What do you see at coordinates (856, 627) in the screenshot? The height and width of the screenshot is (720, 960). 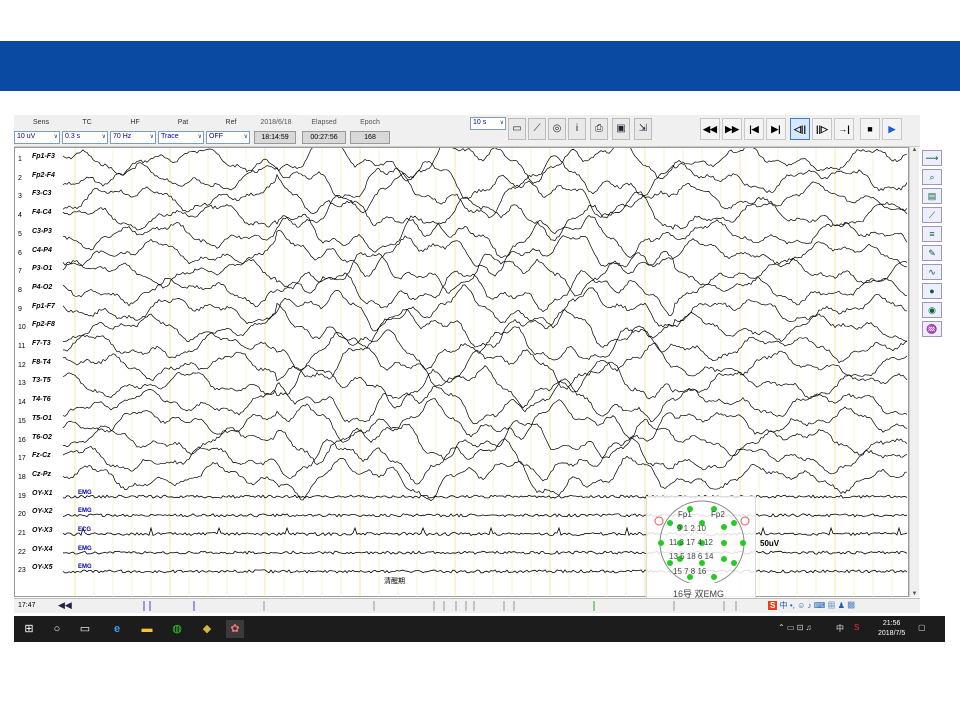 I see `tray-sogou-icon: S` at bounding box center [856, 627].